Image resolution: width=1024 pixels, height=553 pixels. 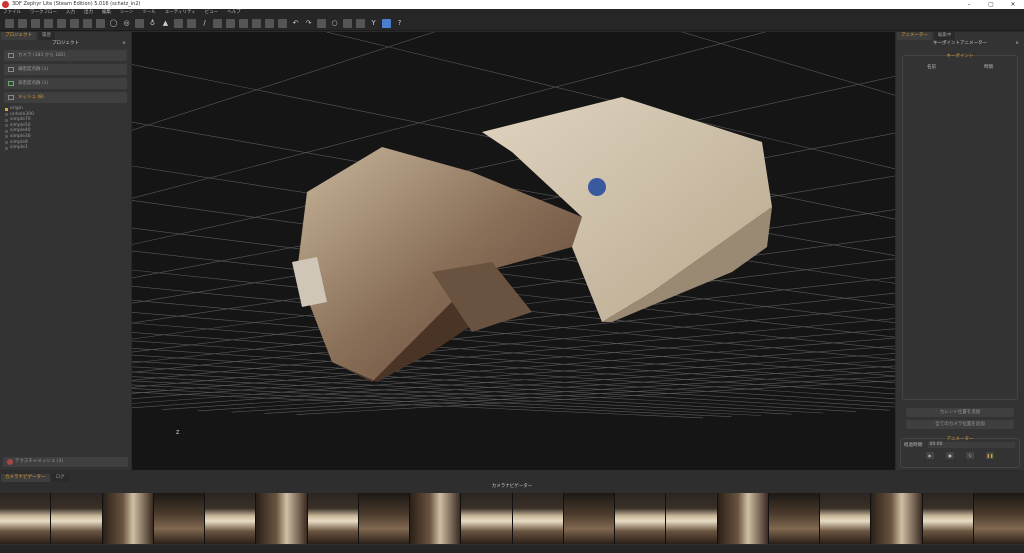 I want to click on animator-group: アニメーター 経過時間: 00:00 ▶ ● ↻ ❚❚, so click(x=960, y=452).